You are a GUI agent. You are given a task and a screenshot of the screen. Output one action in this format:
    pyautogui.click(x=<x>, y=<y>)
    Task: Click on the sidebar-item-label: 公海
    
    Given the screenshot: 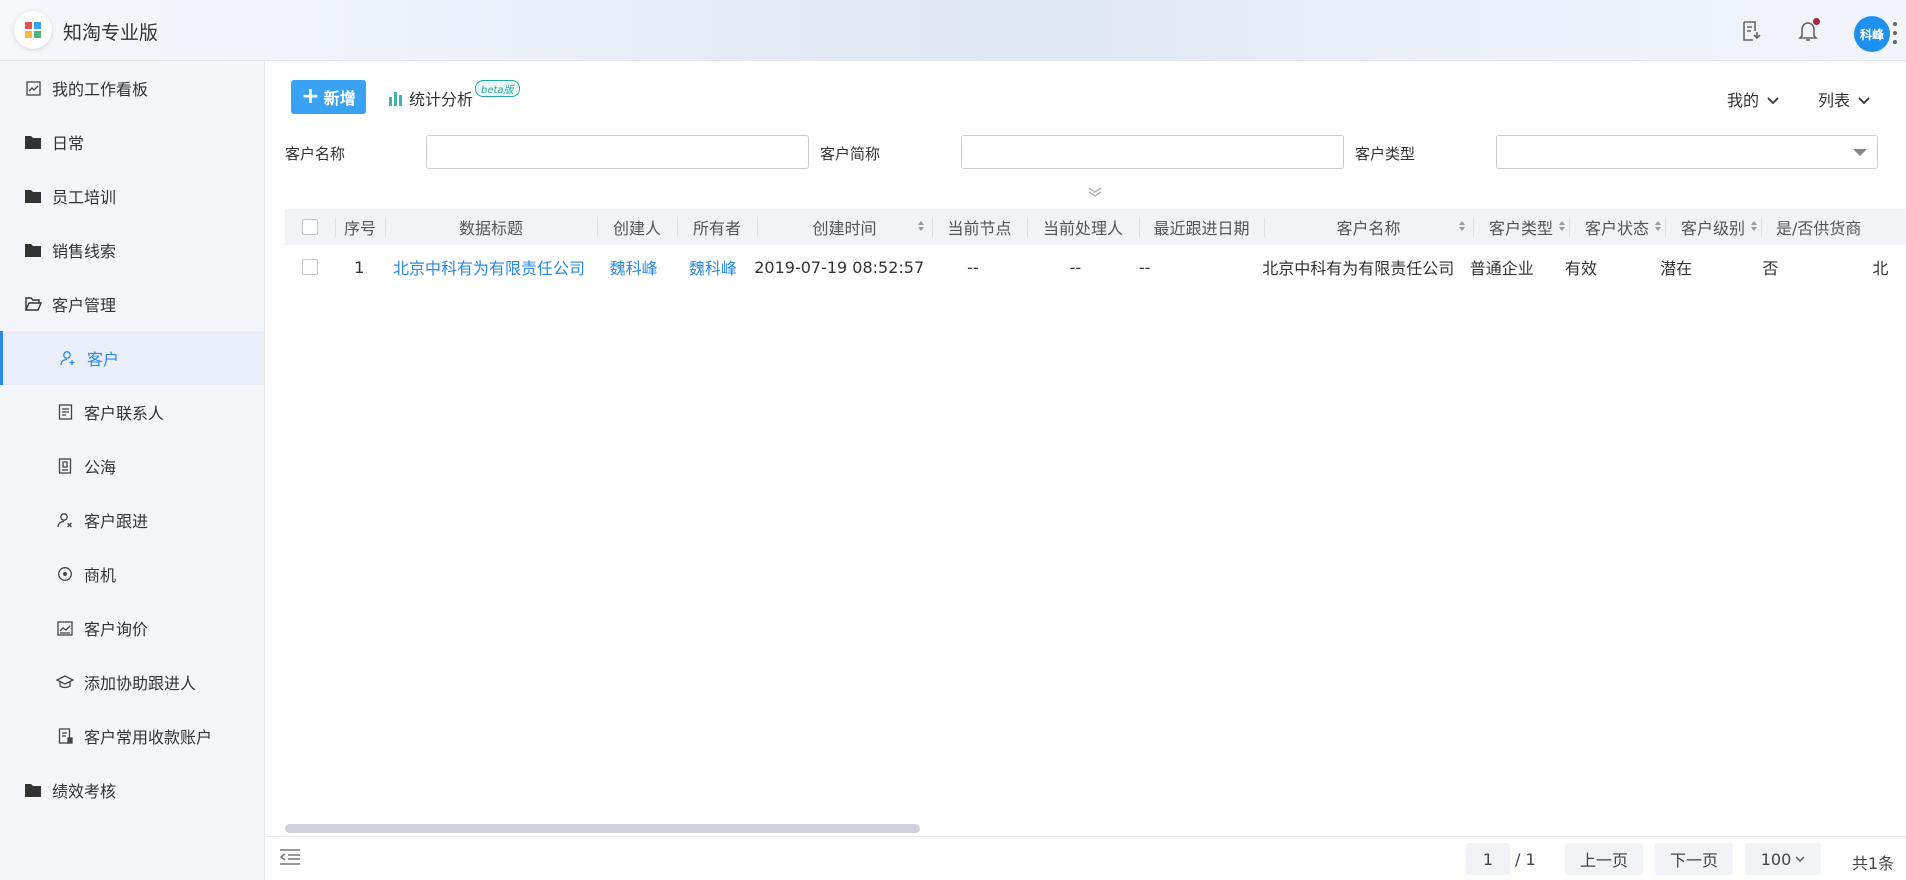 What is the action you would take?
    pyautogui.click(x=100, y=467)
    